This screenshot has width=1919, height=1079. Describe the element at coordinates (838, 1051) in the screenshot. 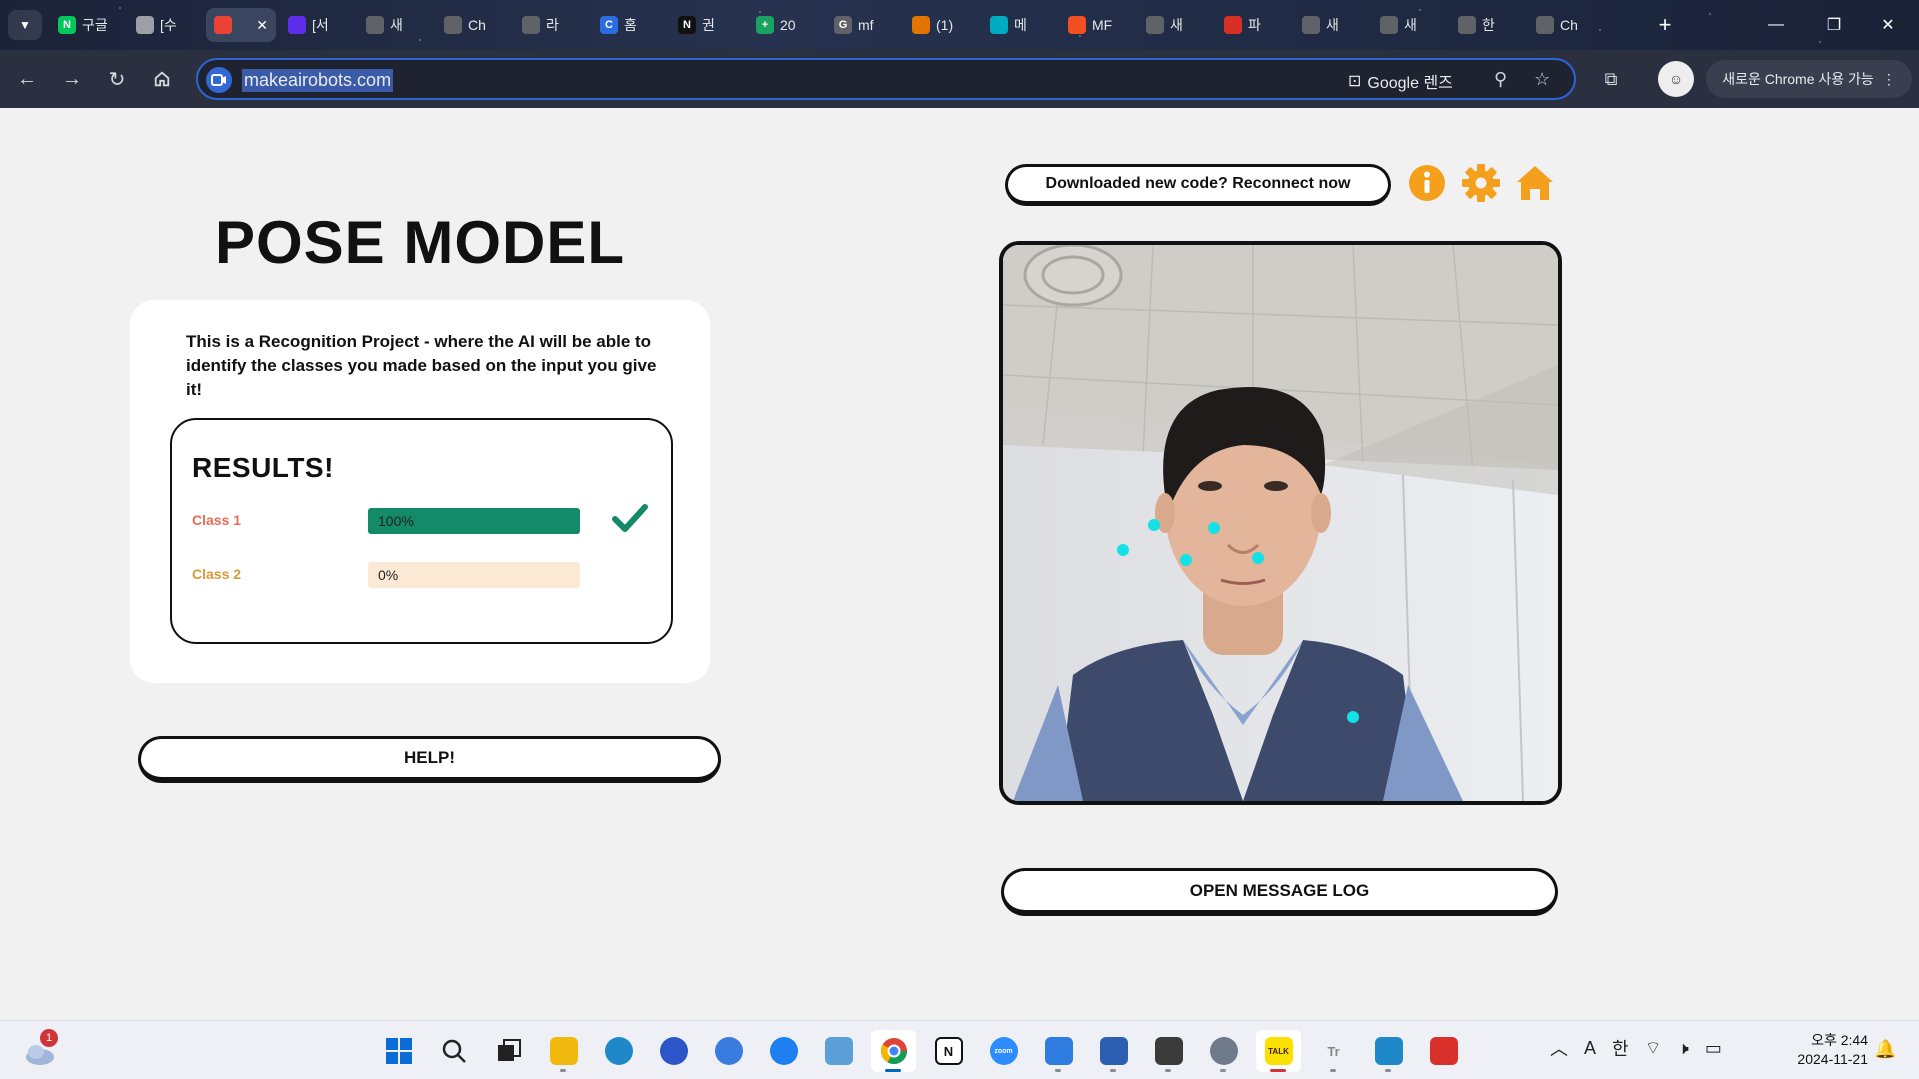

I see `app-photo` at that location.